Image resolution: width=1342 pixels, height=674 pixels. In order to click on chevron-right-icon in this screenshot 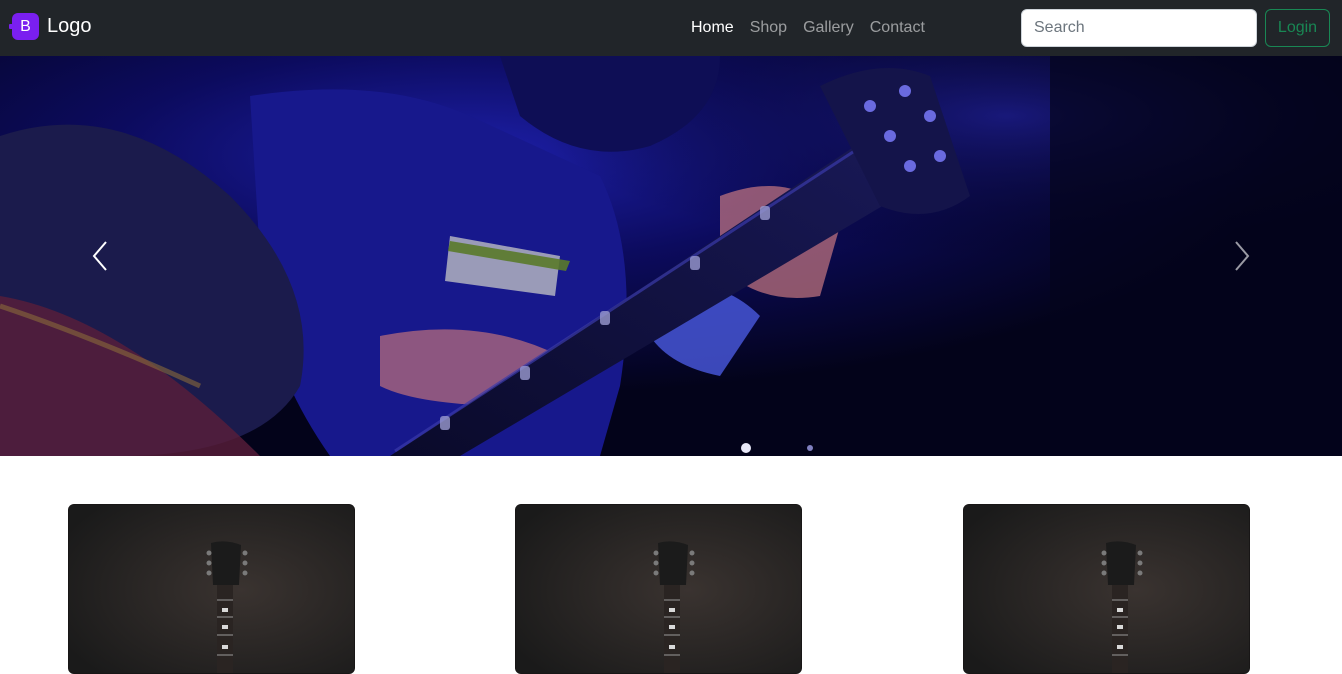, I will do `click(1242, 256)`.